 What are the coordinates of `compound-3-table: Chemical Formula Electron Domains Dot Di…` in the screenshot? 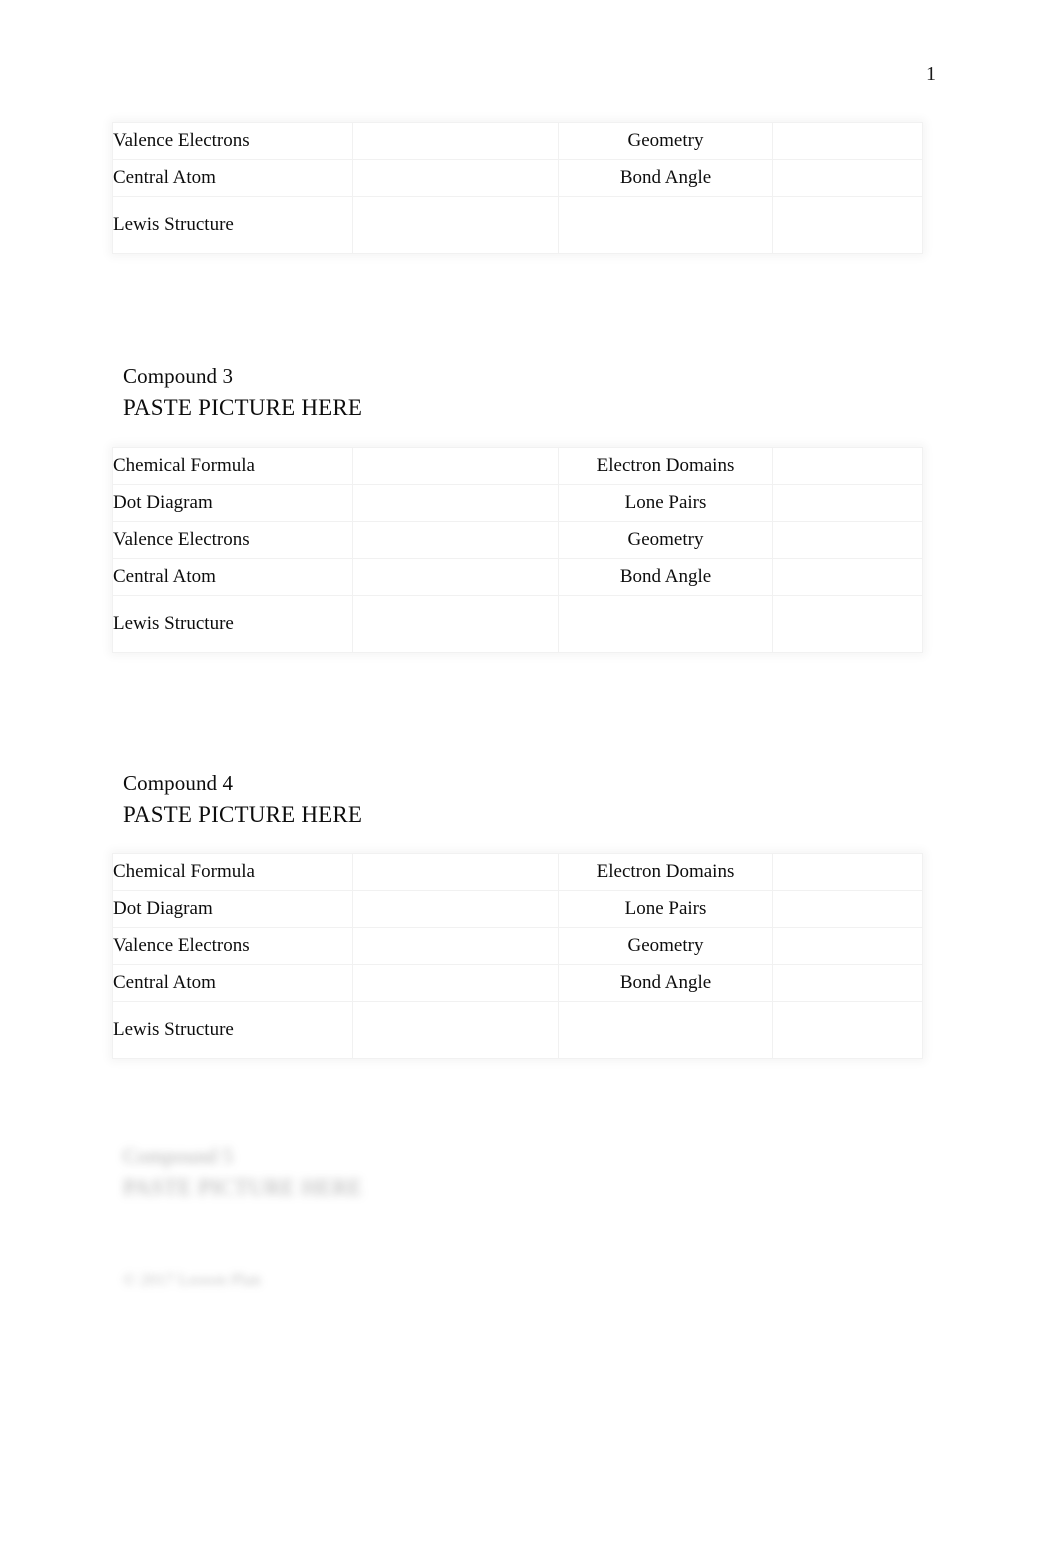 It's located at (517, 550).